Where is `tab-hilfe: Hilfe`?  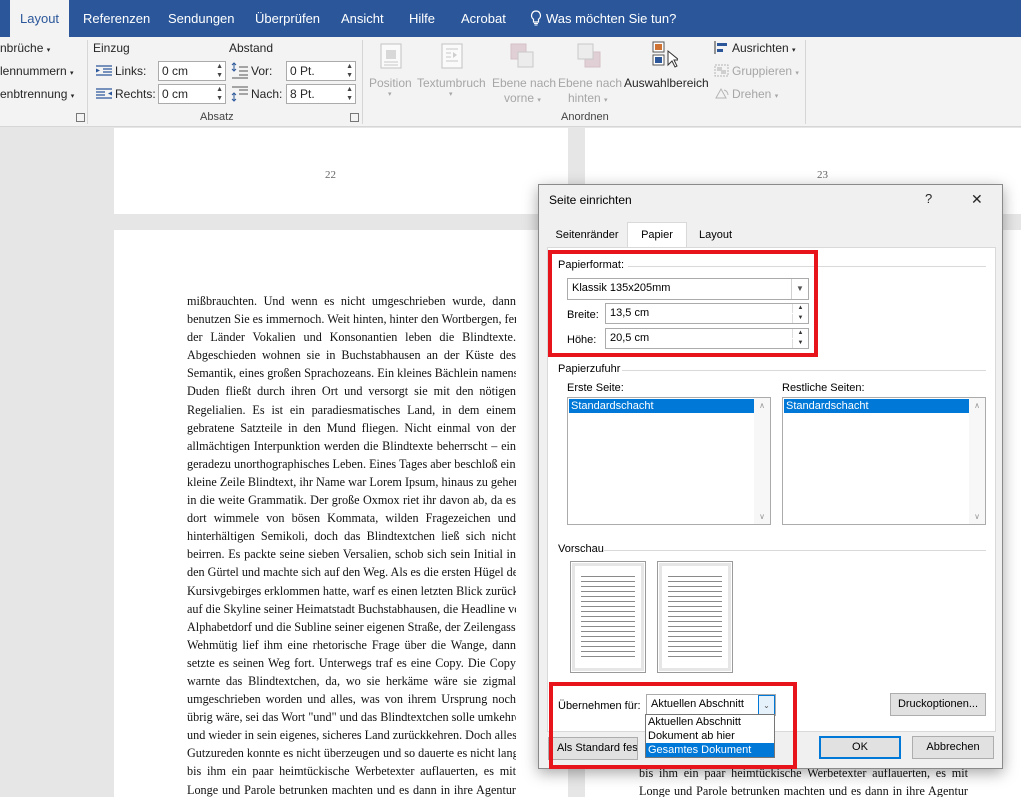 tab-hilfe: Hilfe is located at coordinates (422, 18).